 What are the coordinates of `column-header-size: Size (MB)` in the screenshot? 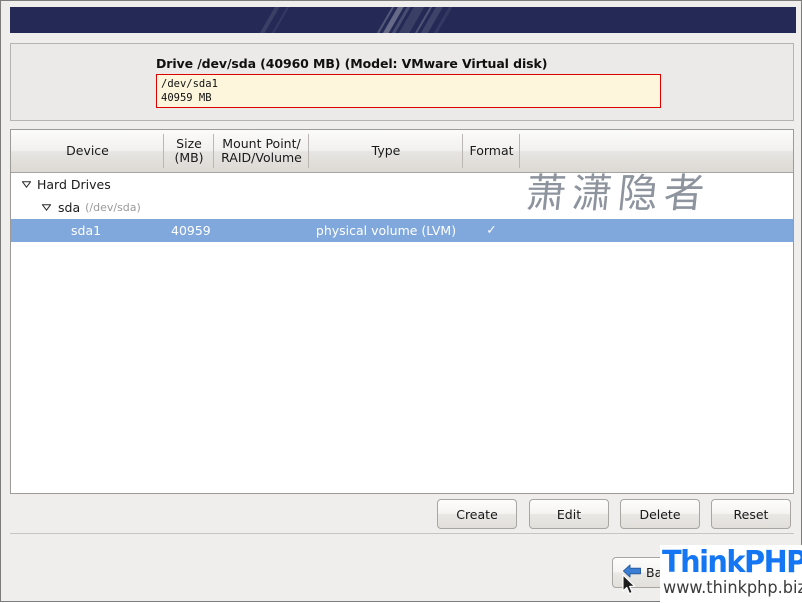 It's located at (189, 151).